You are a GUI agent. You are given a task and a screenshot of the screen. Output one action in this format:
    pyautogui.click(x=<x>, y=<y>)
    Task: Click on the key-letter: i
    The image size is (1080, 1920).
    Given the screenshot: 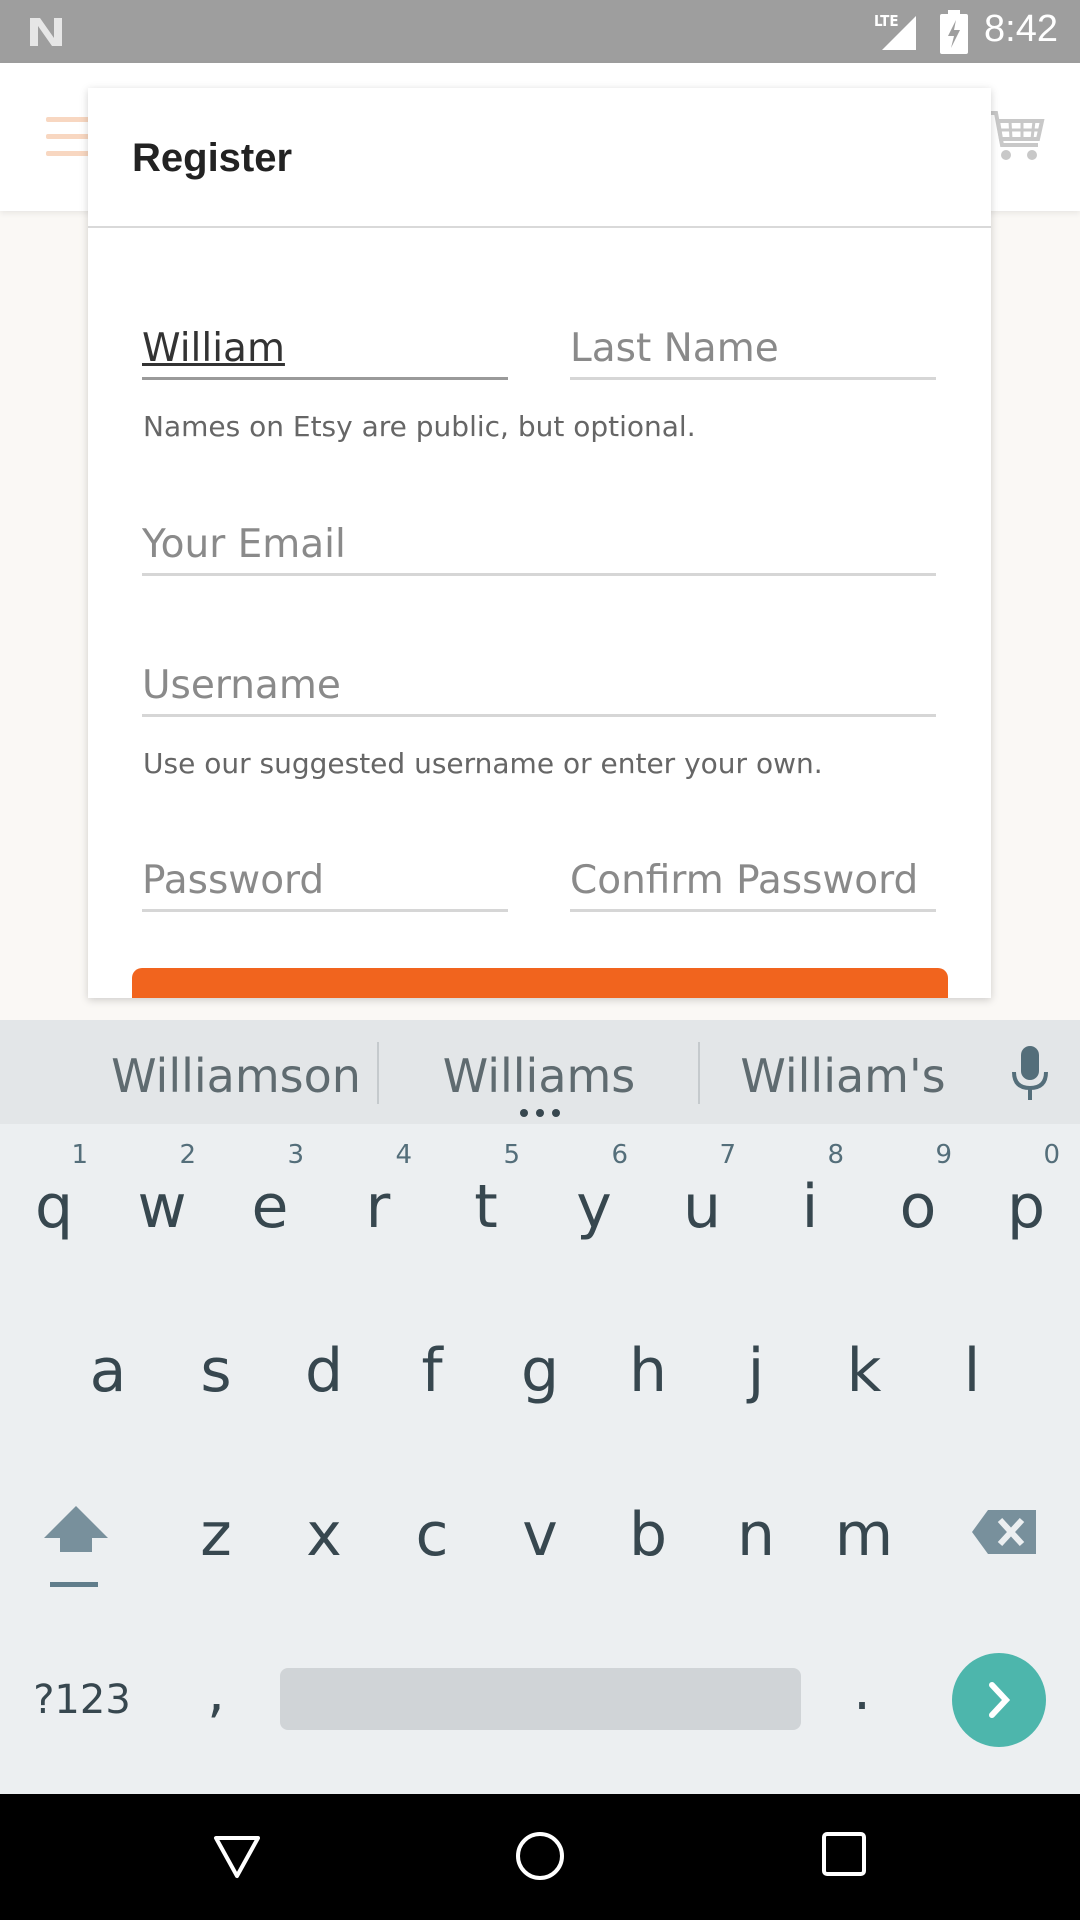 What is the action you would take?
    pyautogui.click(x=810, y=1207)
    